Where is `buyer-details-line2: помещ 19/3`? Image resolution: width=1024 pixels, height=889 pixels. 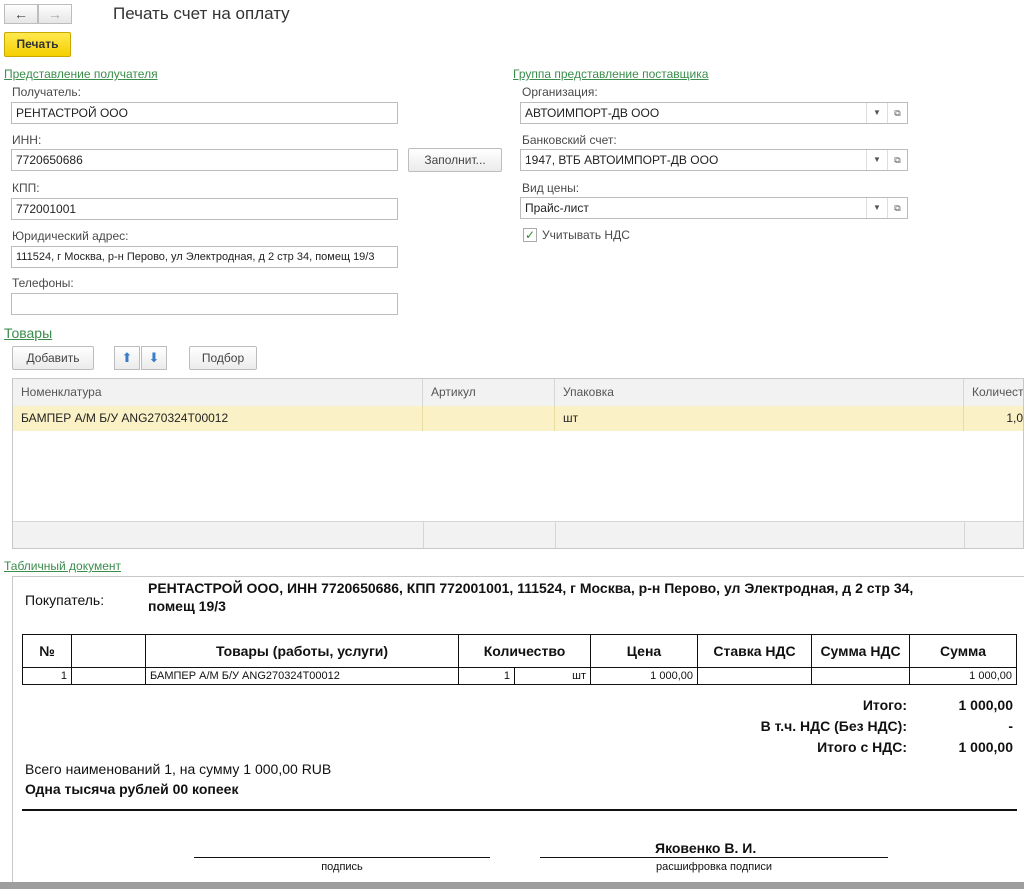
buyer-details-line2: помещ 19/3 is located at coordinates (187, 606).